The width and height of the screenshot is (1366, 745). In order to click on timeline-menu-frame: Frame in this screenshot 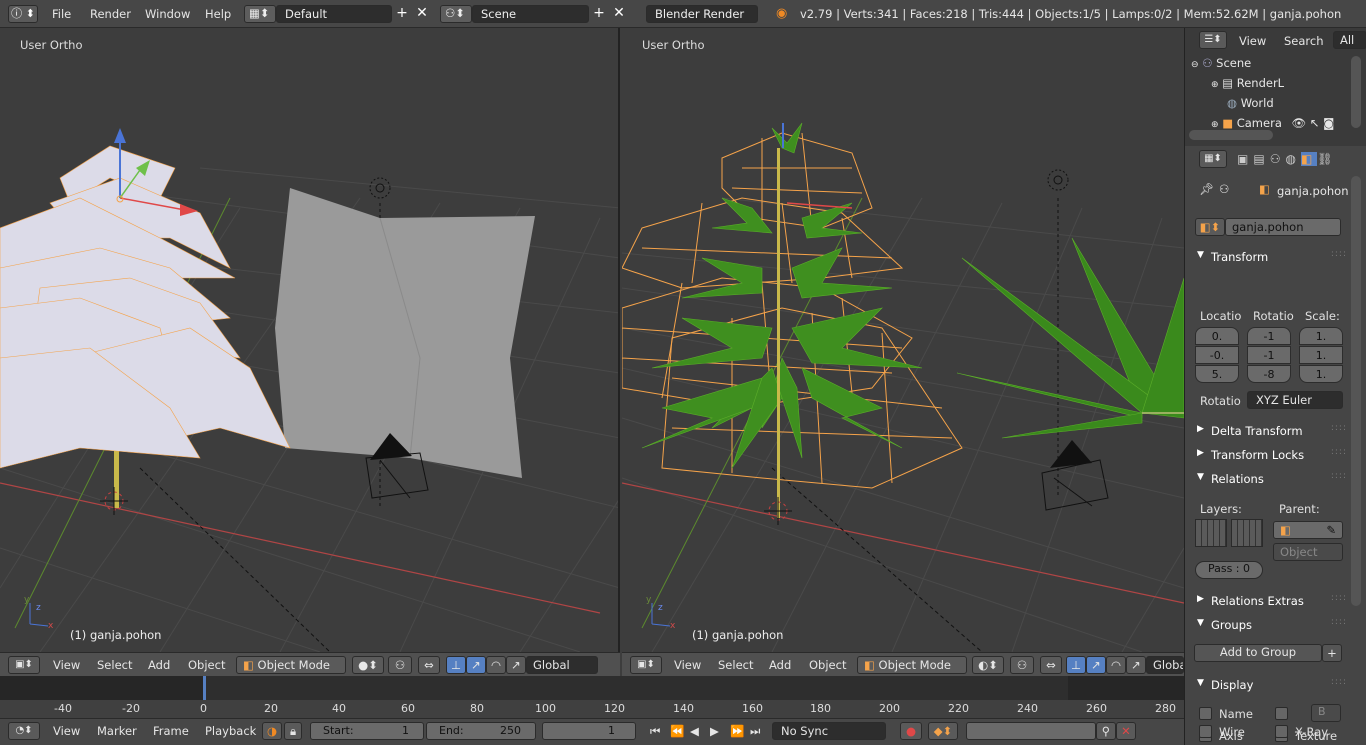, I will do `click(171, 731)`.